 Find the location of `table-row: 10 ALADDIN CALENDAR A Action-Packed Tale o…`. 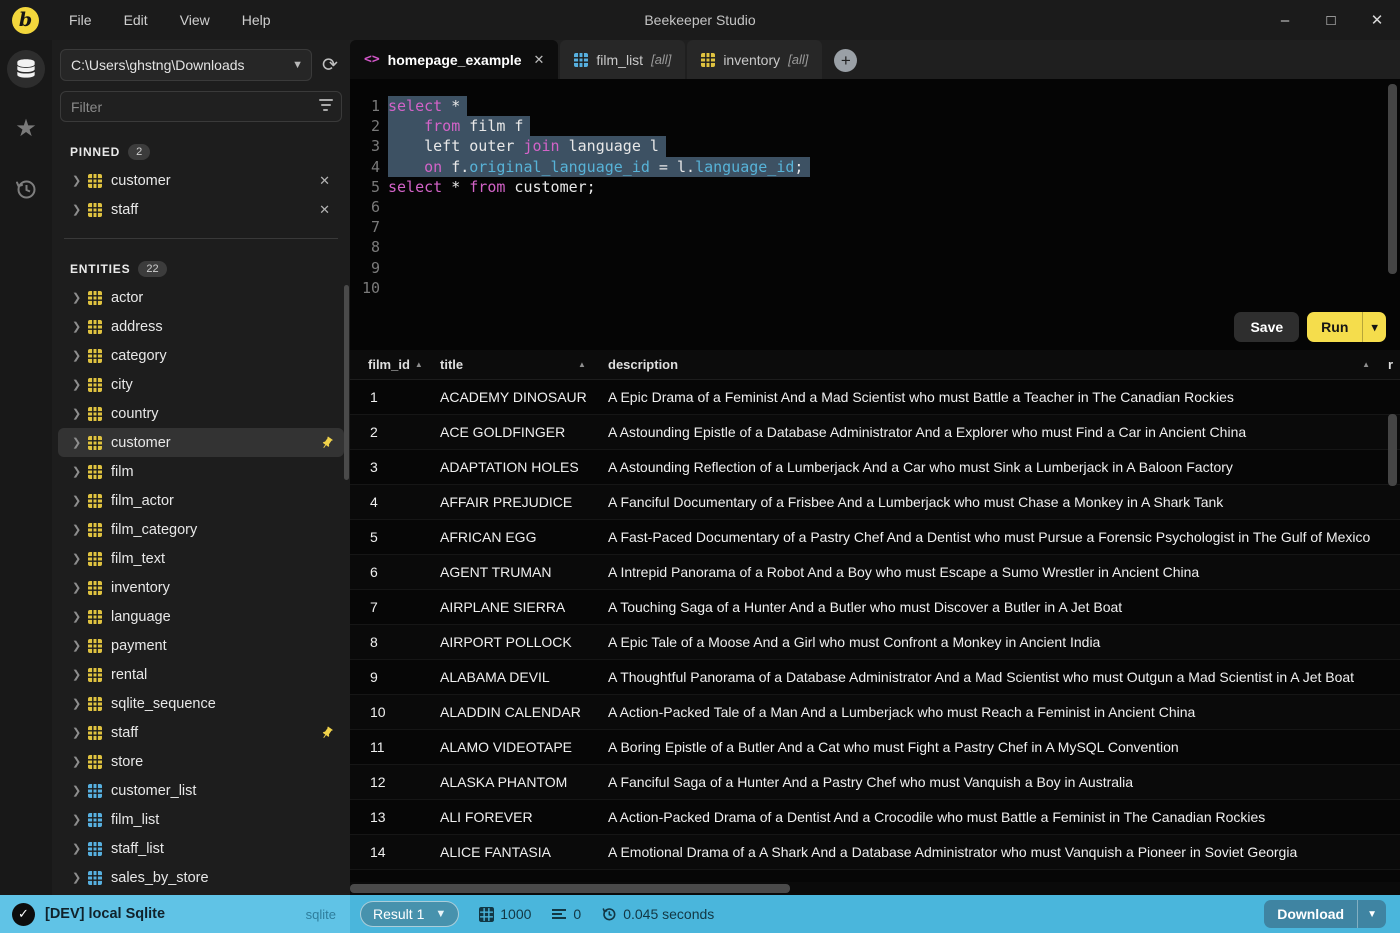

table-row: 10 ALADDIN CALENDAR A Action-Packed Tale o… is located at coordinates (875, 712).